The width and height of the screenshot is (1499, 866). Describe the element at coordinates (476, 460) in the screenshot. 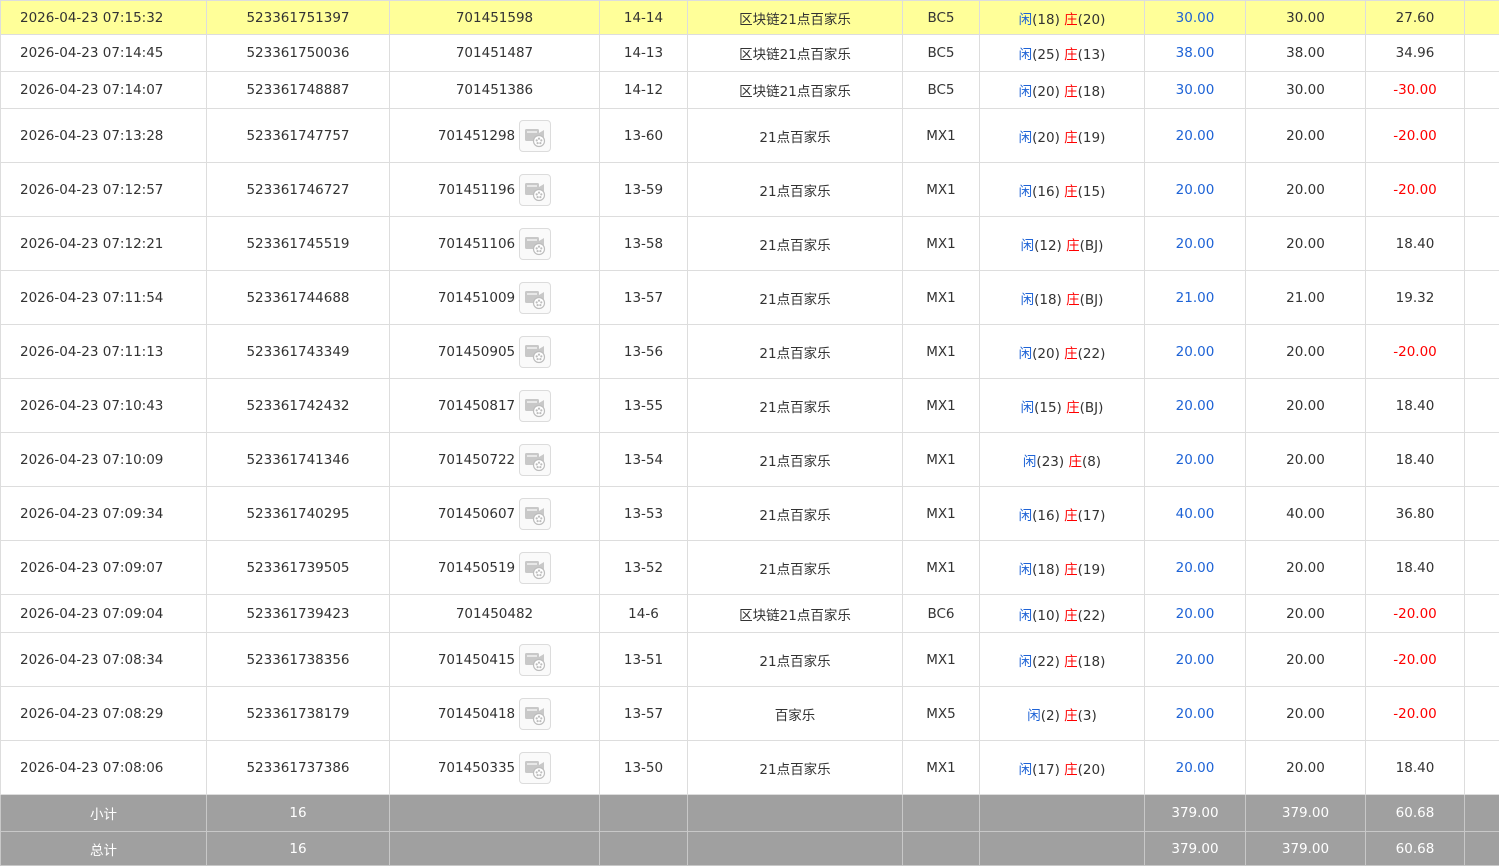

I see `game-number: 701450722` at that location.